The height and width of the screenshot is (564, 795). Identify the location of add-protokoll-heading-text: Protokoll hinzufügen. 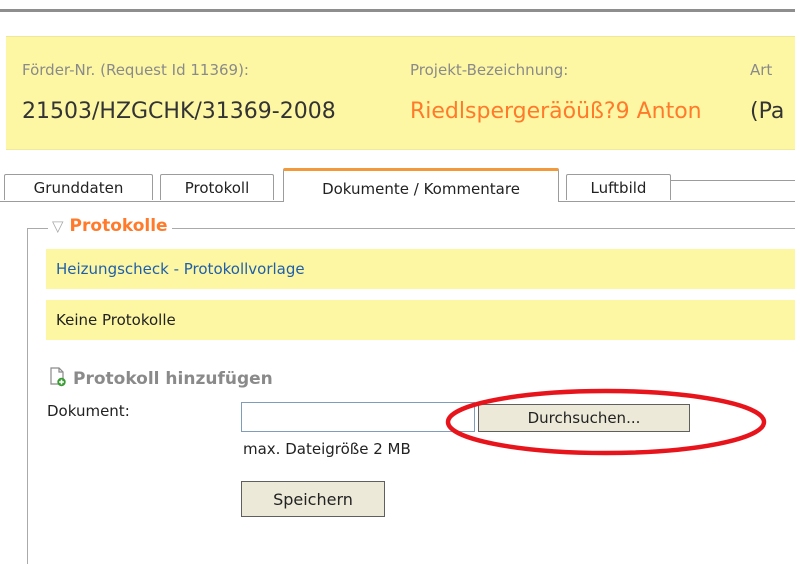
(173, 379).